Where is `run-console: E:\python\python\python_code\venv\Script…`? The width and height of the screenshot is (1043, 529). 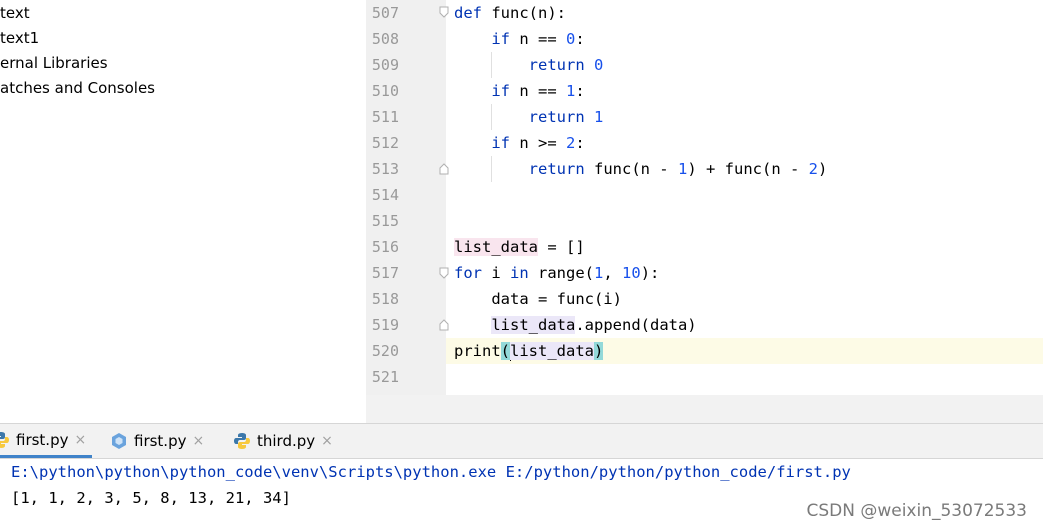 run-console: E:\python\python\python_code\venv\Script… is located at coordinates (521, 494).